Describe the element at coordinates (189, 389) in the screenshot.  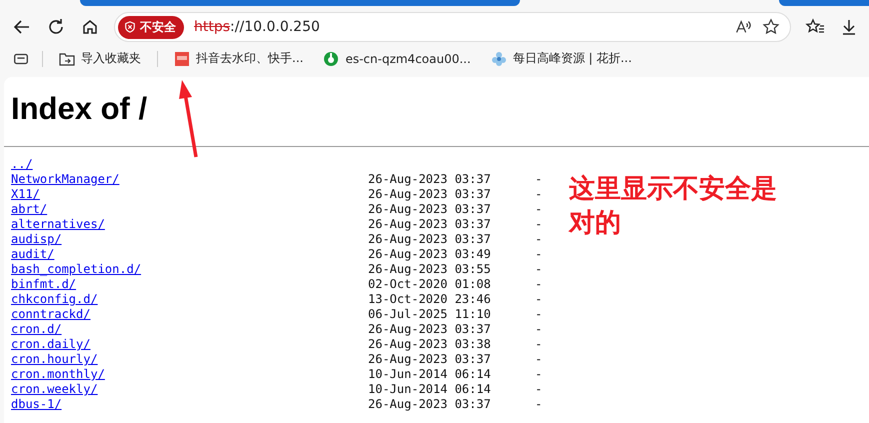
I see `directory-link: cron.weekly/` at that location.